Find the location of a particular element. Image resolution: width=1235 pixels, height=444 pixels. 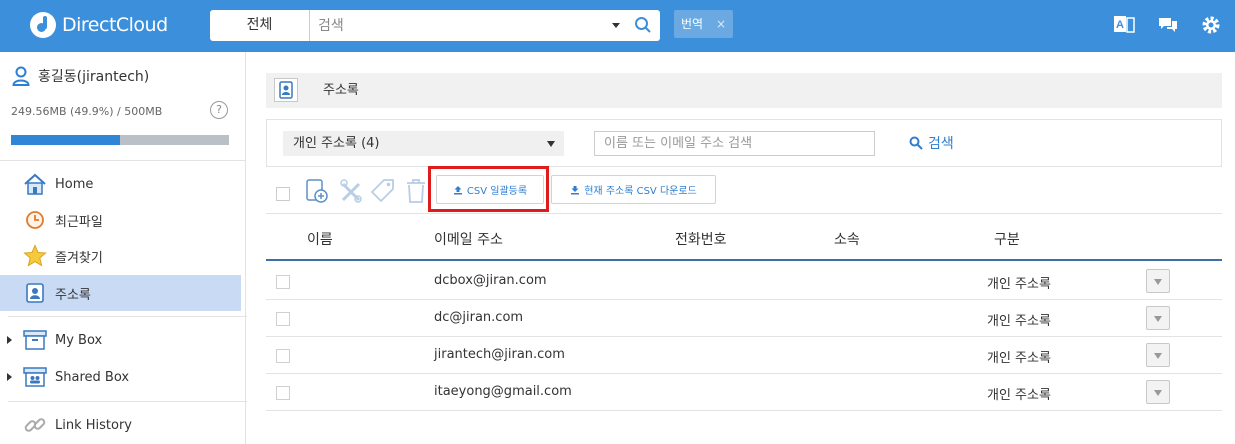

email-cell: dcbox@jiran.com is located at coordinates (490, 280).